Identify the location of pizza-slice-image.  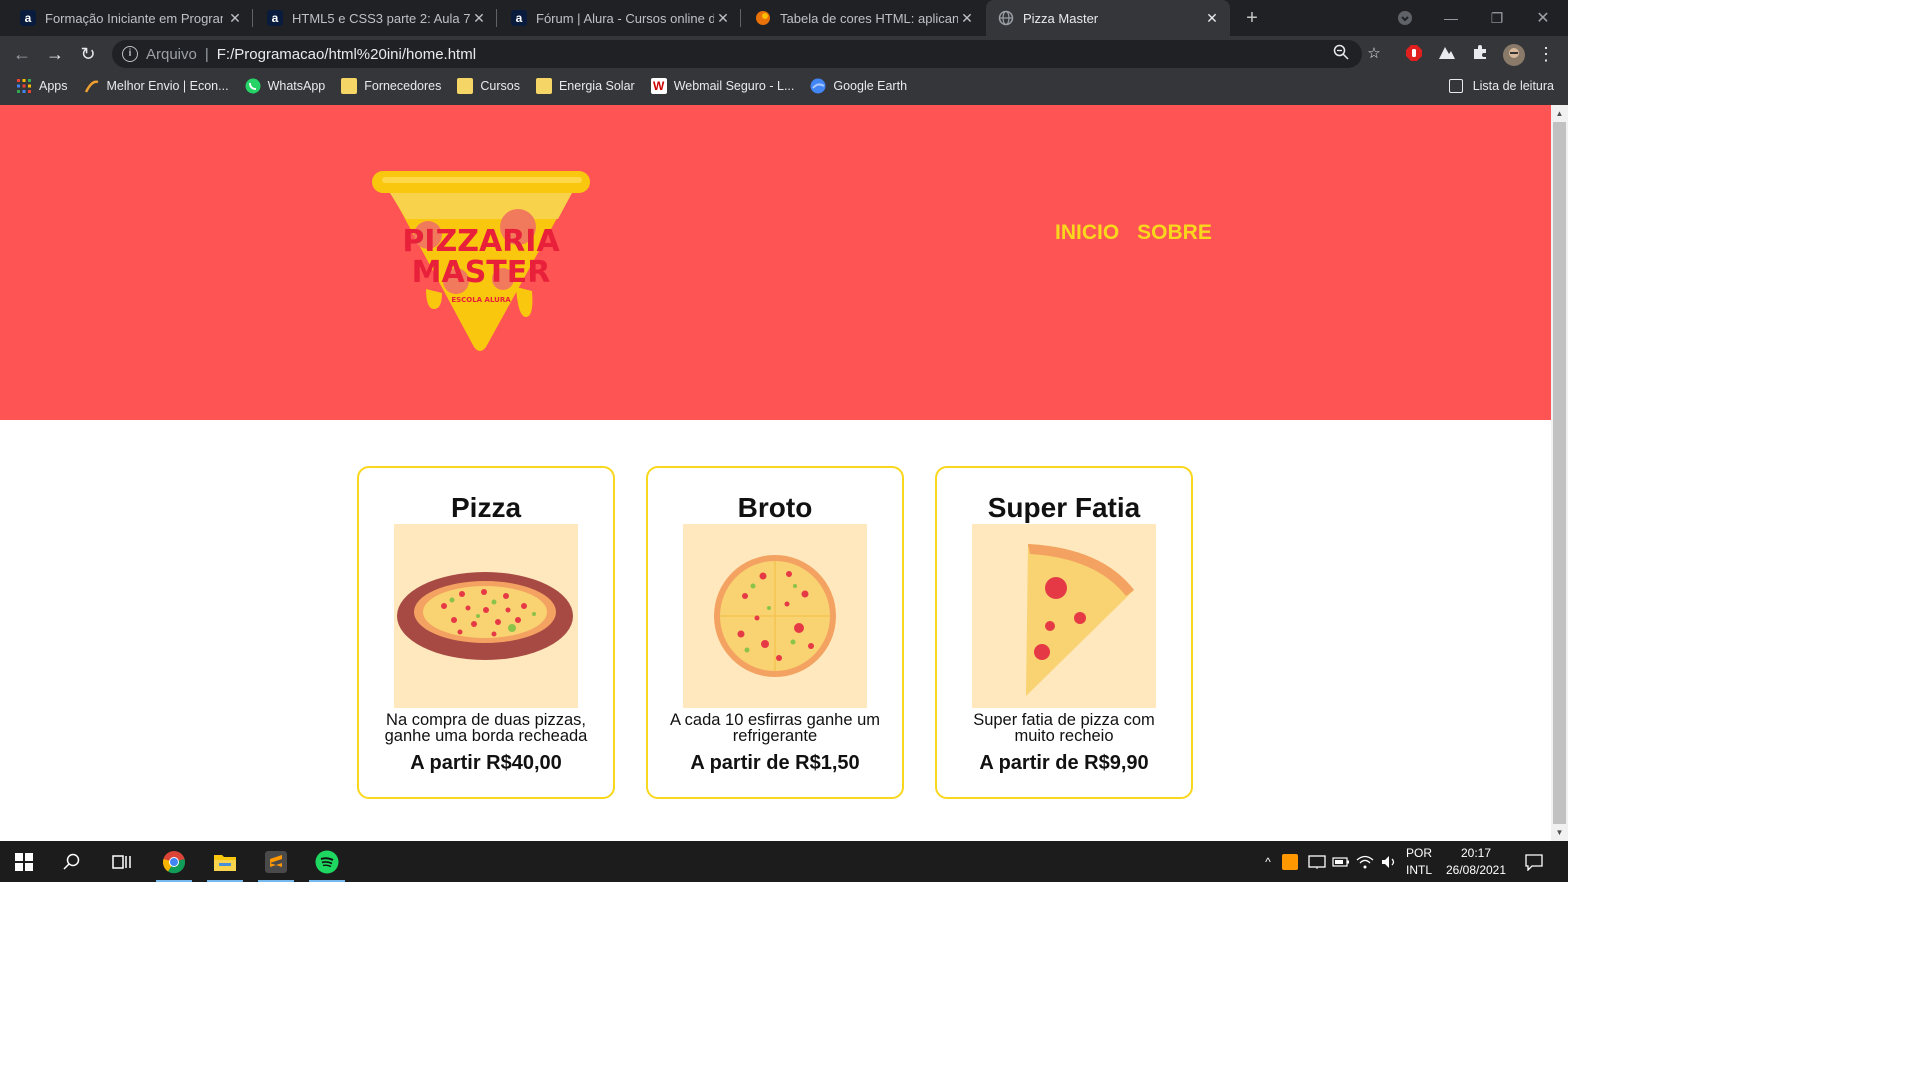
(1064, 616).